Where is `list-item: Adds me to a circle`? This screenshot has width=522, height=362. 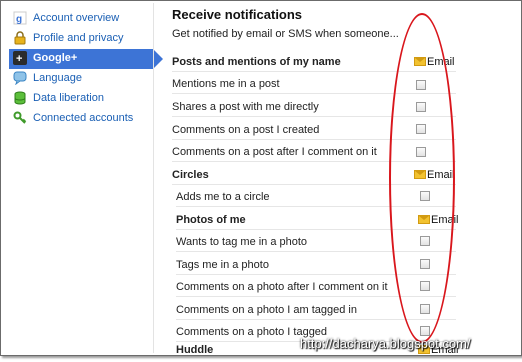 list-item: Adds me to a circle is located at coordinates (316, 197).